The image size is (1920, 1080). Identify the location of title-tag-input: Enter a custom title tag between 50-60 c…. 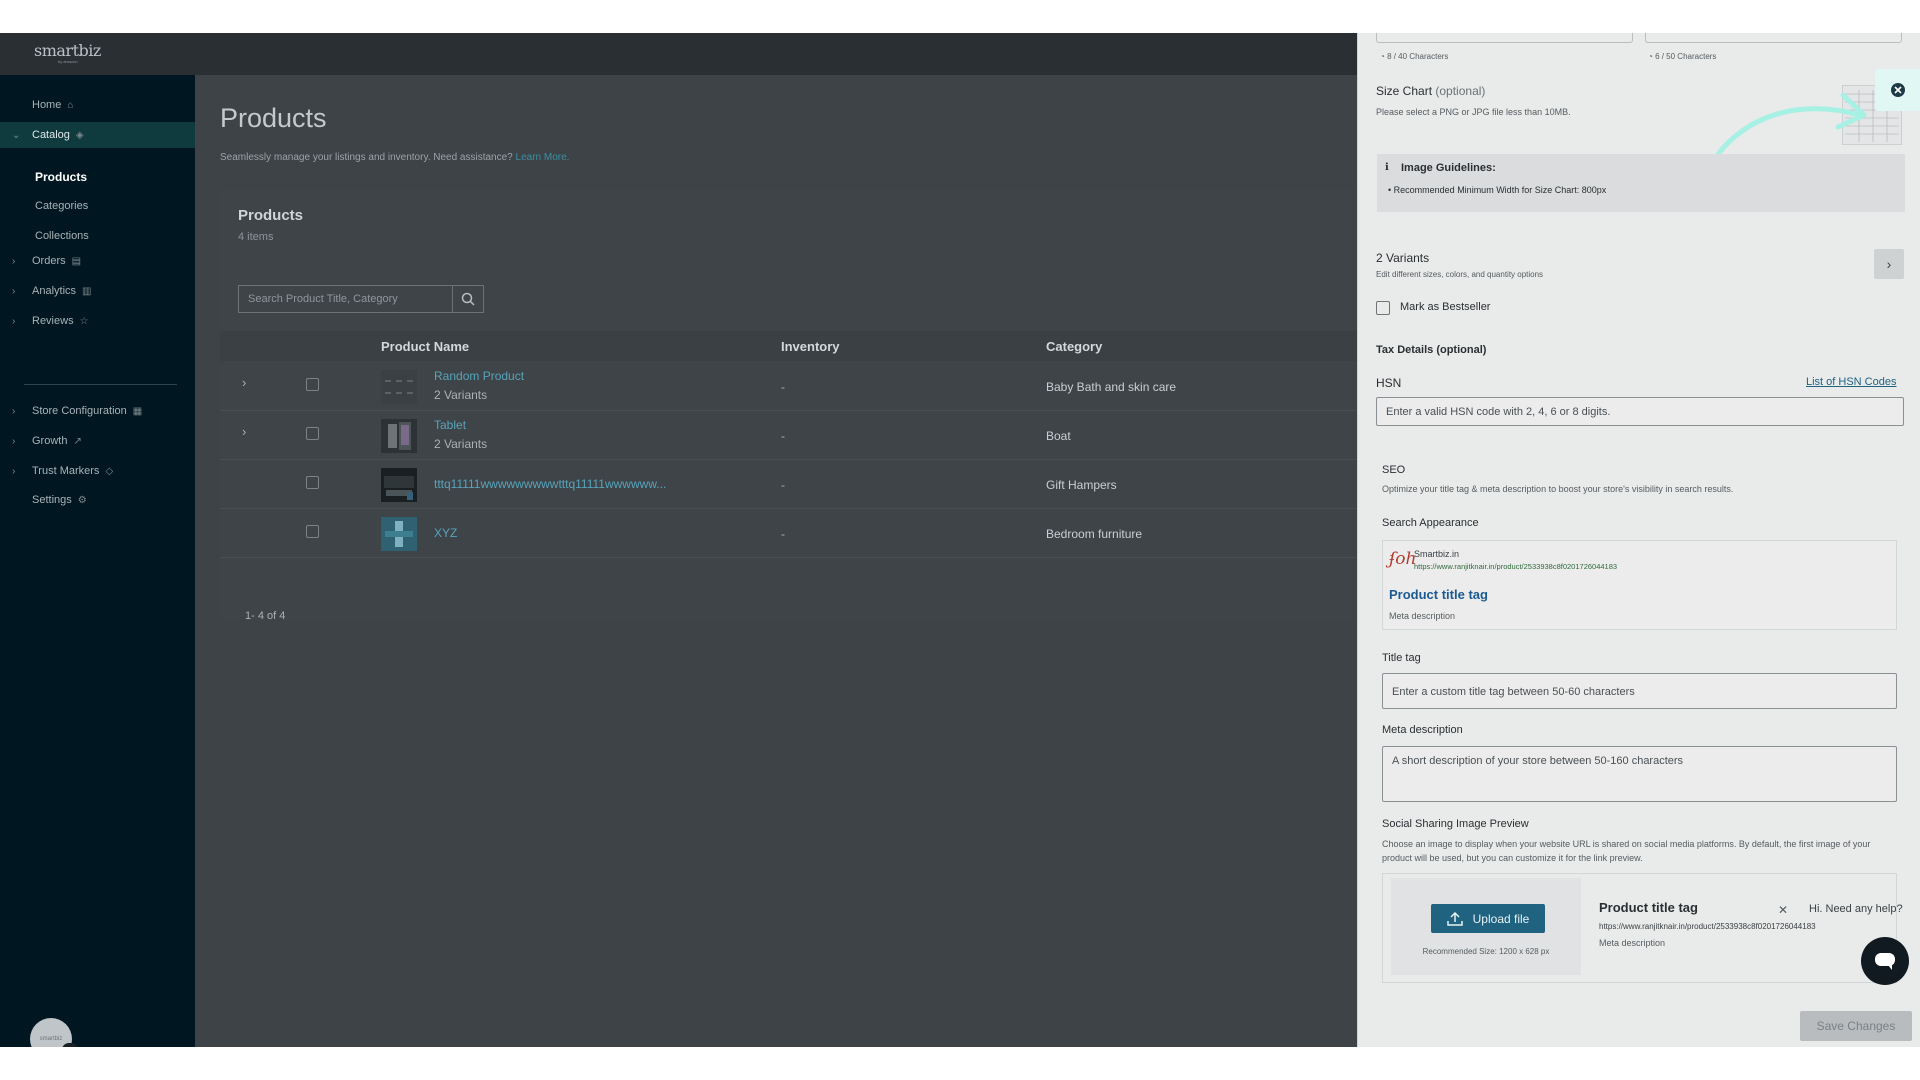
(1639, 691).